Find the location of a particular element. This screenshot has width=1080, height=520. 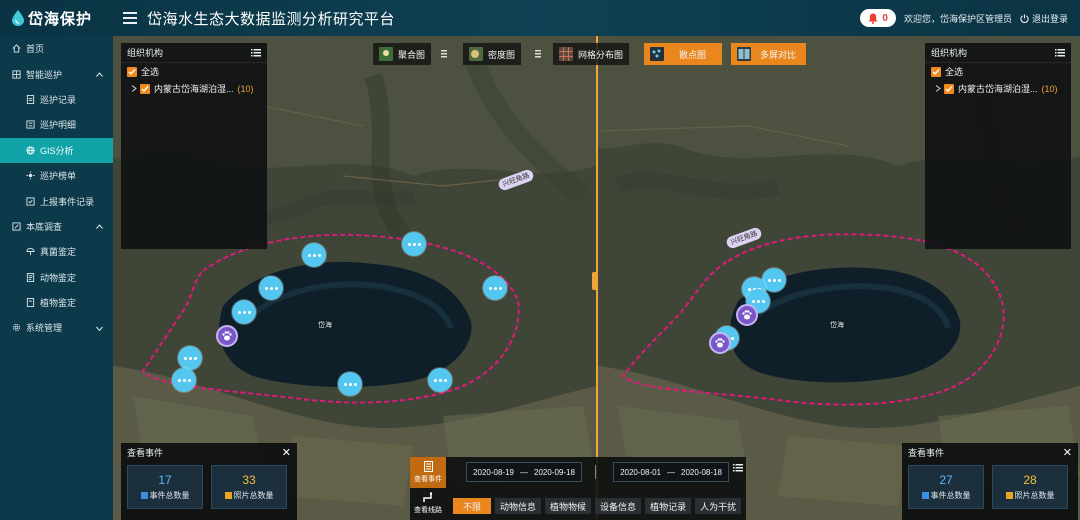

sidebar-item-patrol-ranking: 巡护榜单 is located at coordinates (56, 175).